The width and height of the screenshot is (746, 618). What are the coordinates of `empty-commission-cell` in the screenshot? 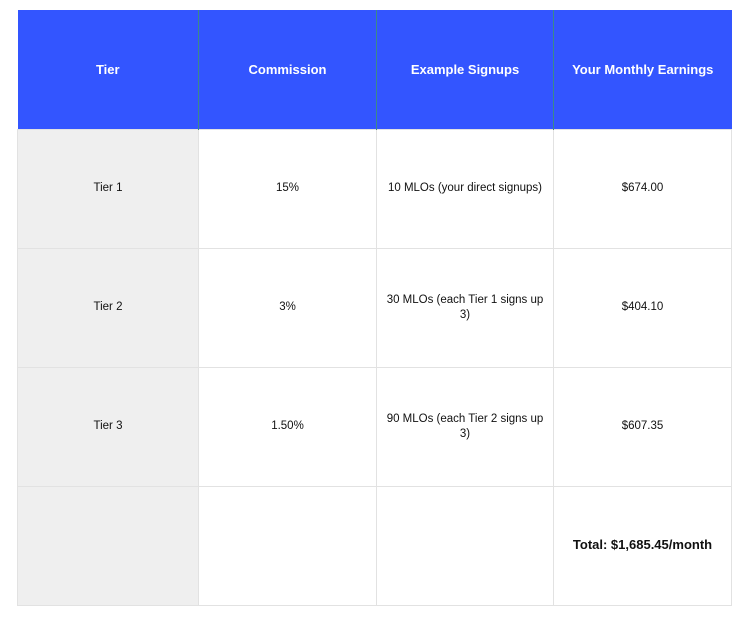 It's located at (287, 545).